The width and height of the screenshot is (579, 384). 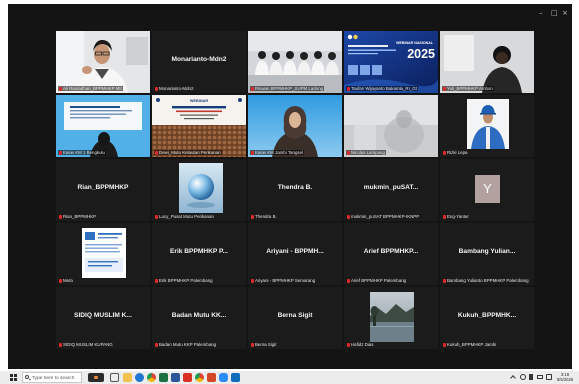 What do you see at coordinates (223, 377) in the screenshot?
I see `zoom-icon` at bounding box center [223, 377].